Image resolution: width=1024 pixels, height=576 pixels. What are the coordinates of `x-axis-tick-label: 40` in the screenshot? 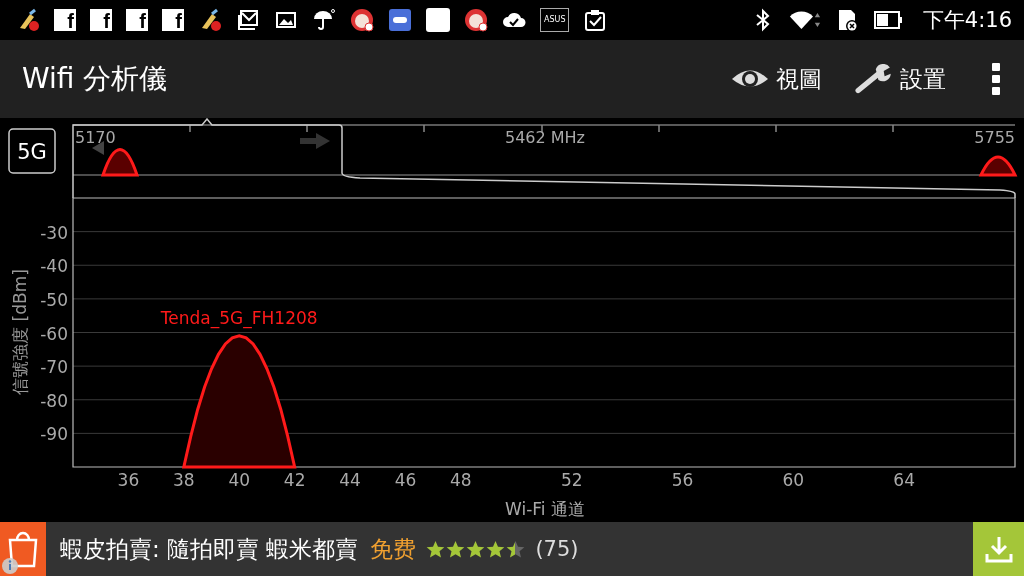 It's located at (239, 480).